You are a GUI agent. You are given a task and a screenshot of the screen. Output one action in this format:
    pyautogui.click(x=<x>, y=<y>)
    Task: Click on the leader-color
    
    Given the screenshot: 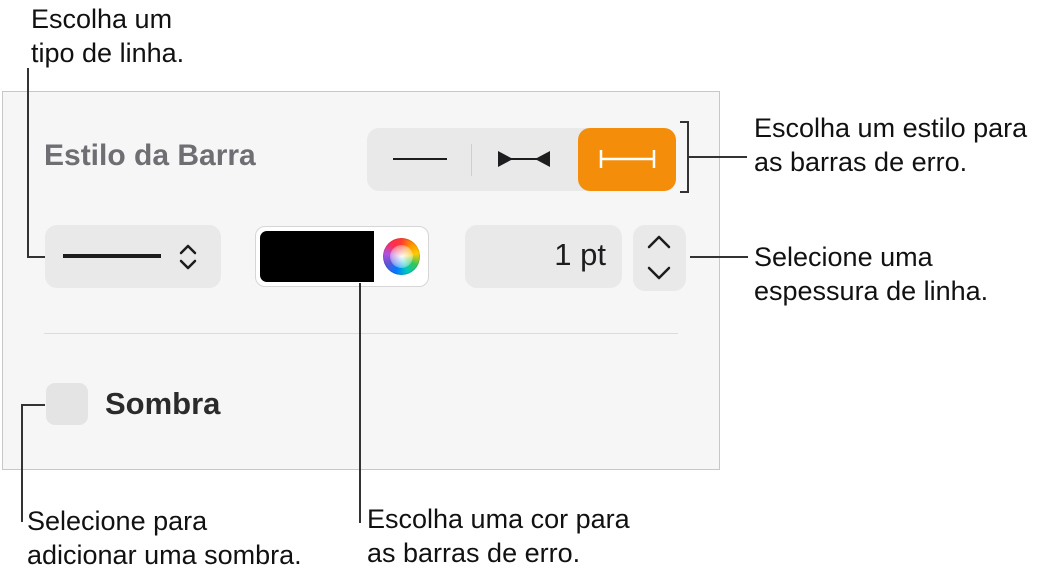 What is the action you would take?
    pyautogui.click(x=360, y=403)
    